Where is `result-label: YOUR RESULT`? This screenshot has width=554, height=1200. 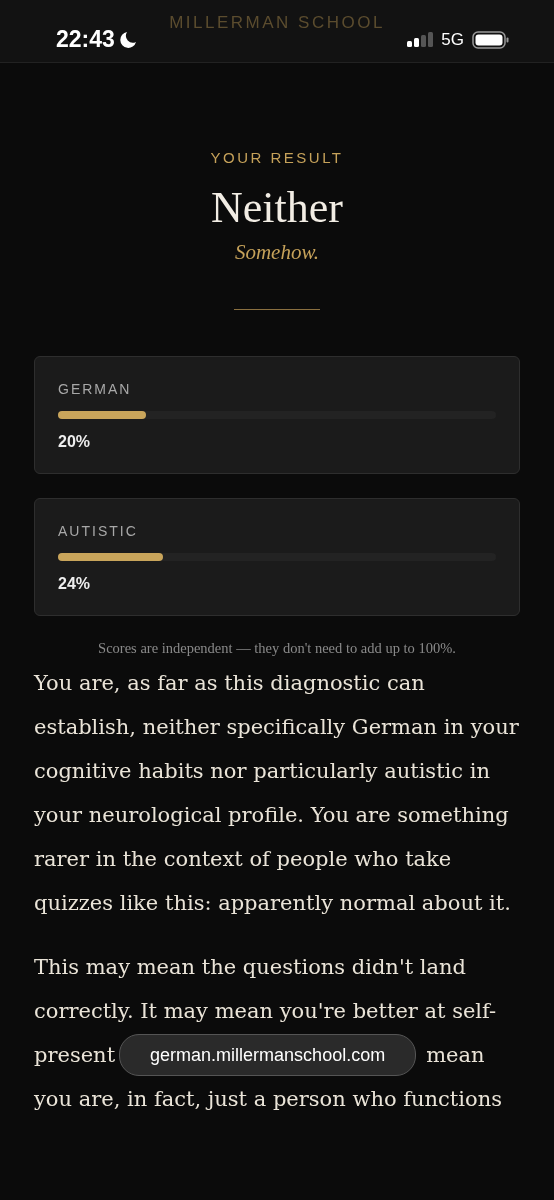 result-label: YOUR RESULT is located at coordinates (277, 157).